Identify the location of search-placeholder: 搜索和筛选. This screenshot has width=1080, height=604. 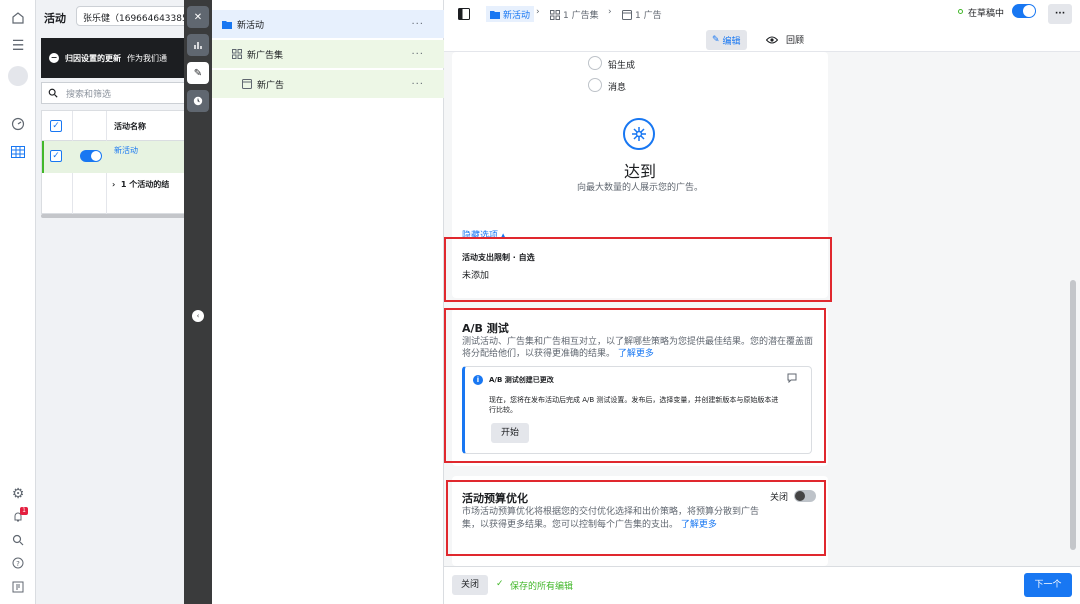
(89, 94).